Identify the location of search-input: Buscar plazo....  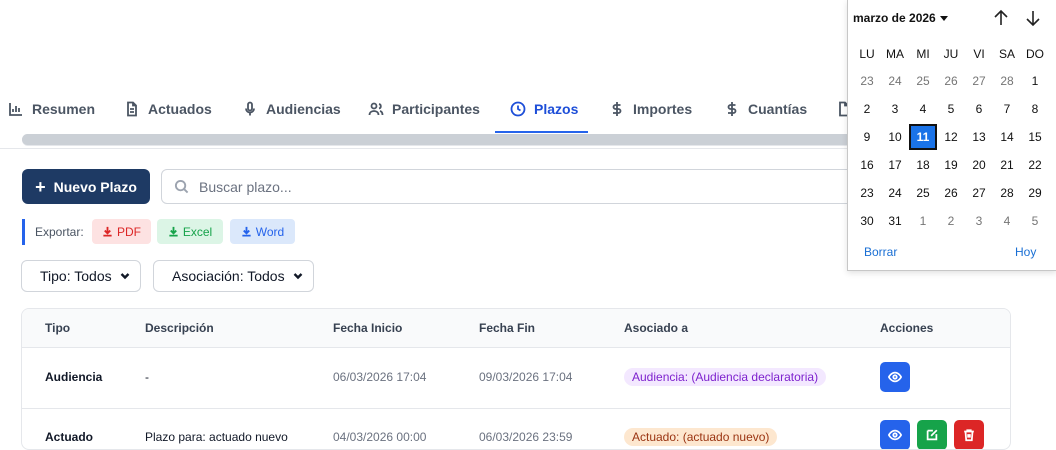
(512, 186).